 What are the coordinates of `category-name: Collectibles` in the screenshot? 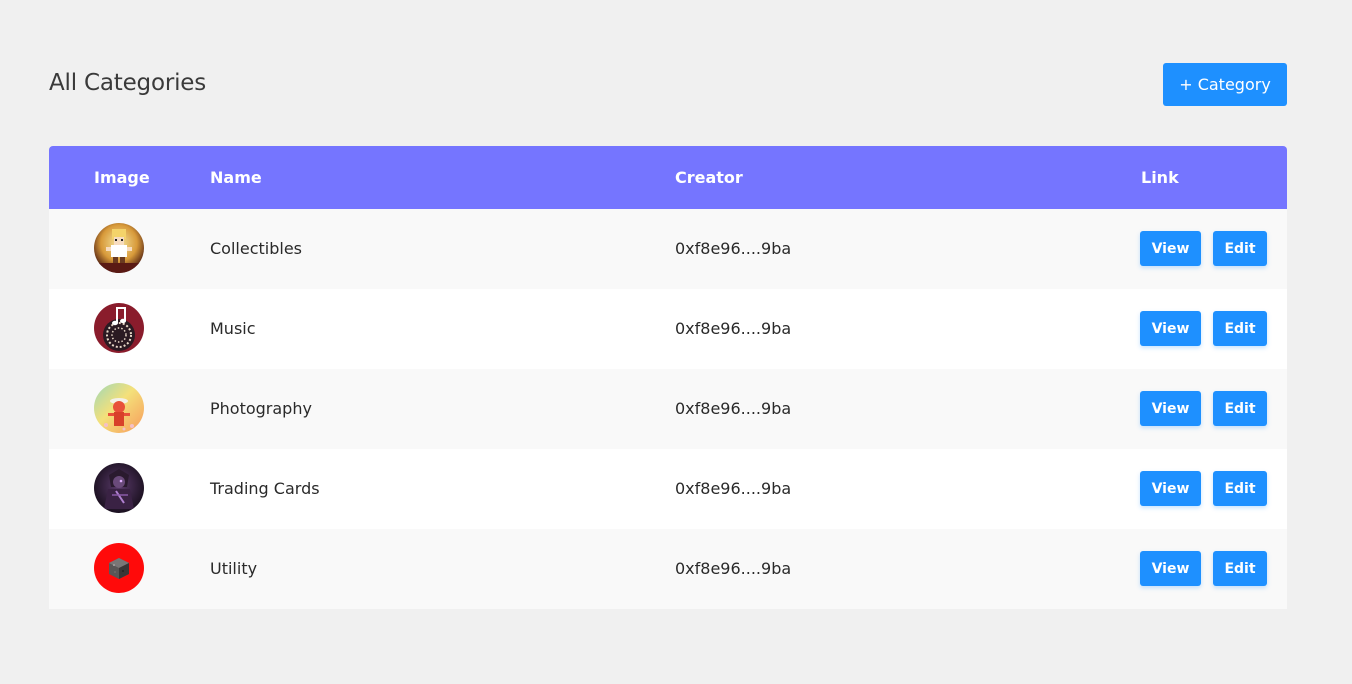 It's located at (256, 248).